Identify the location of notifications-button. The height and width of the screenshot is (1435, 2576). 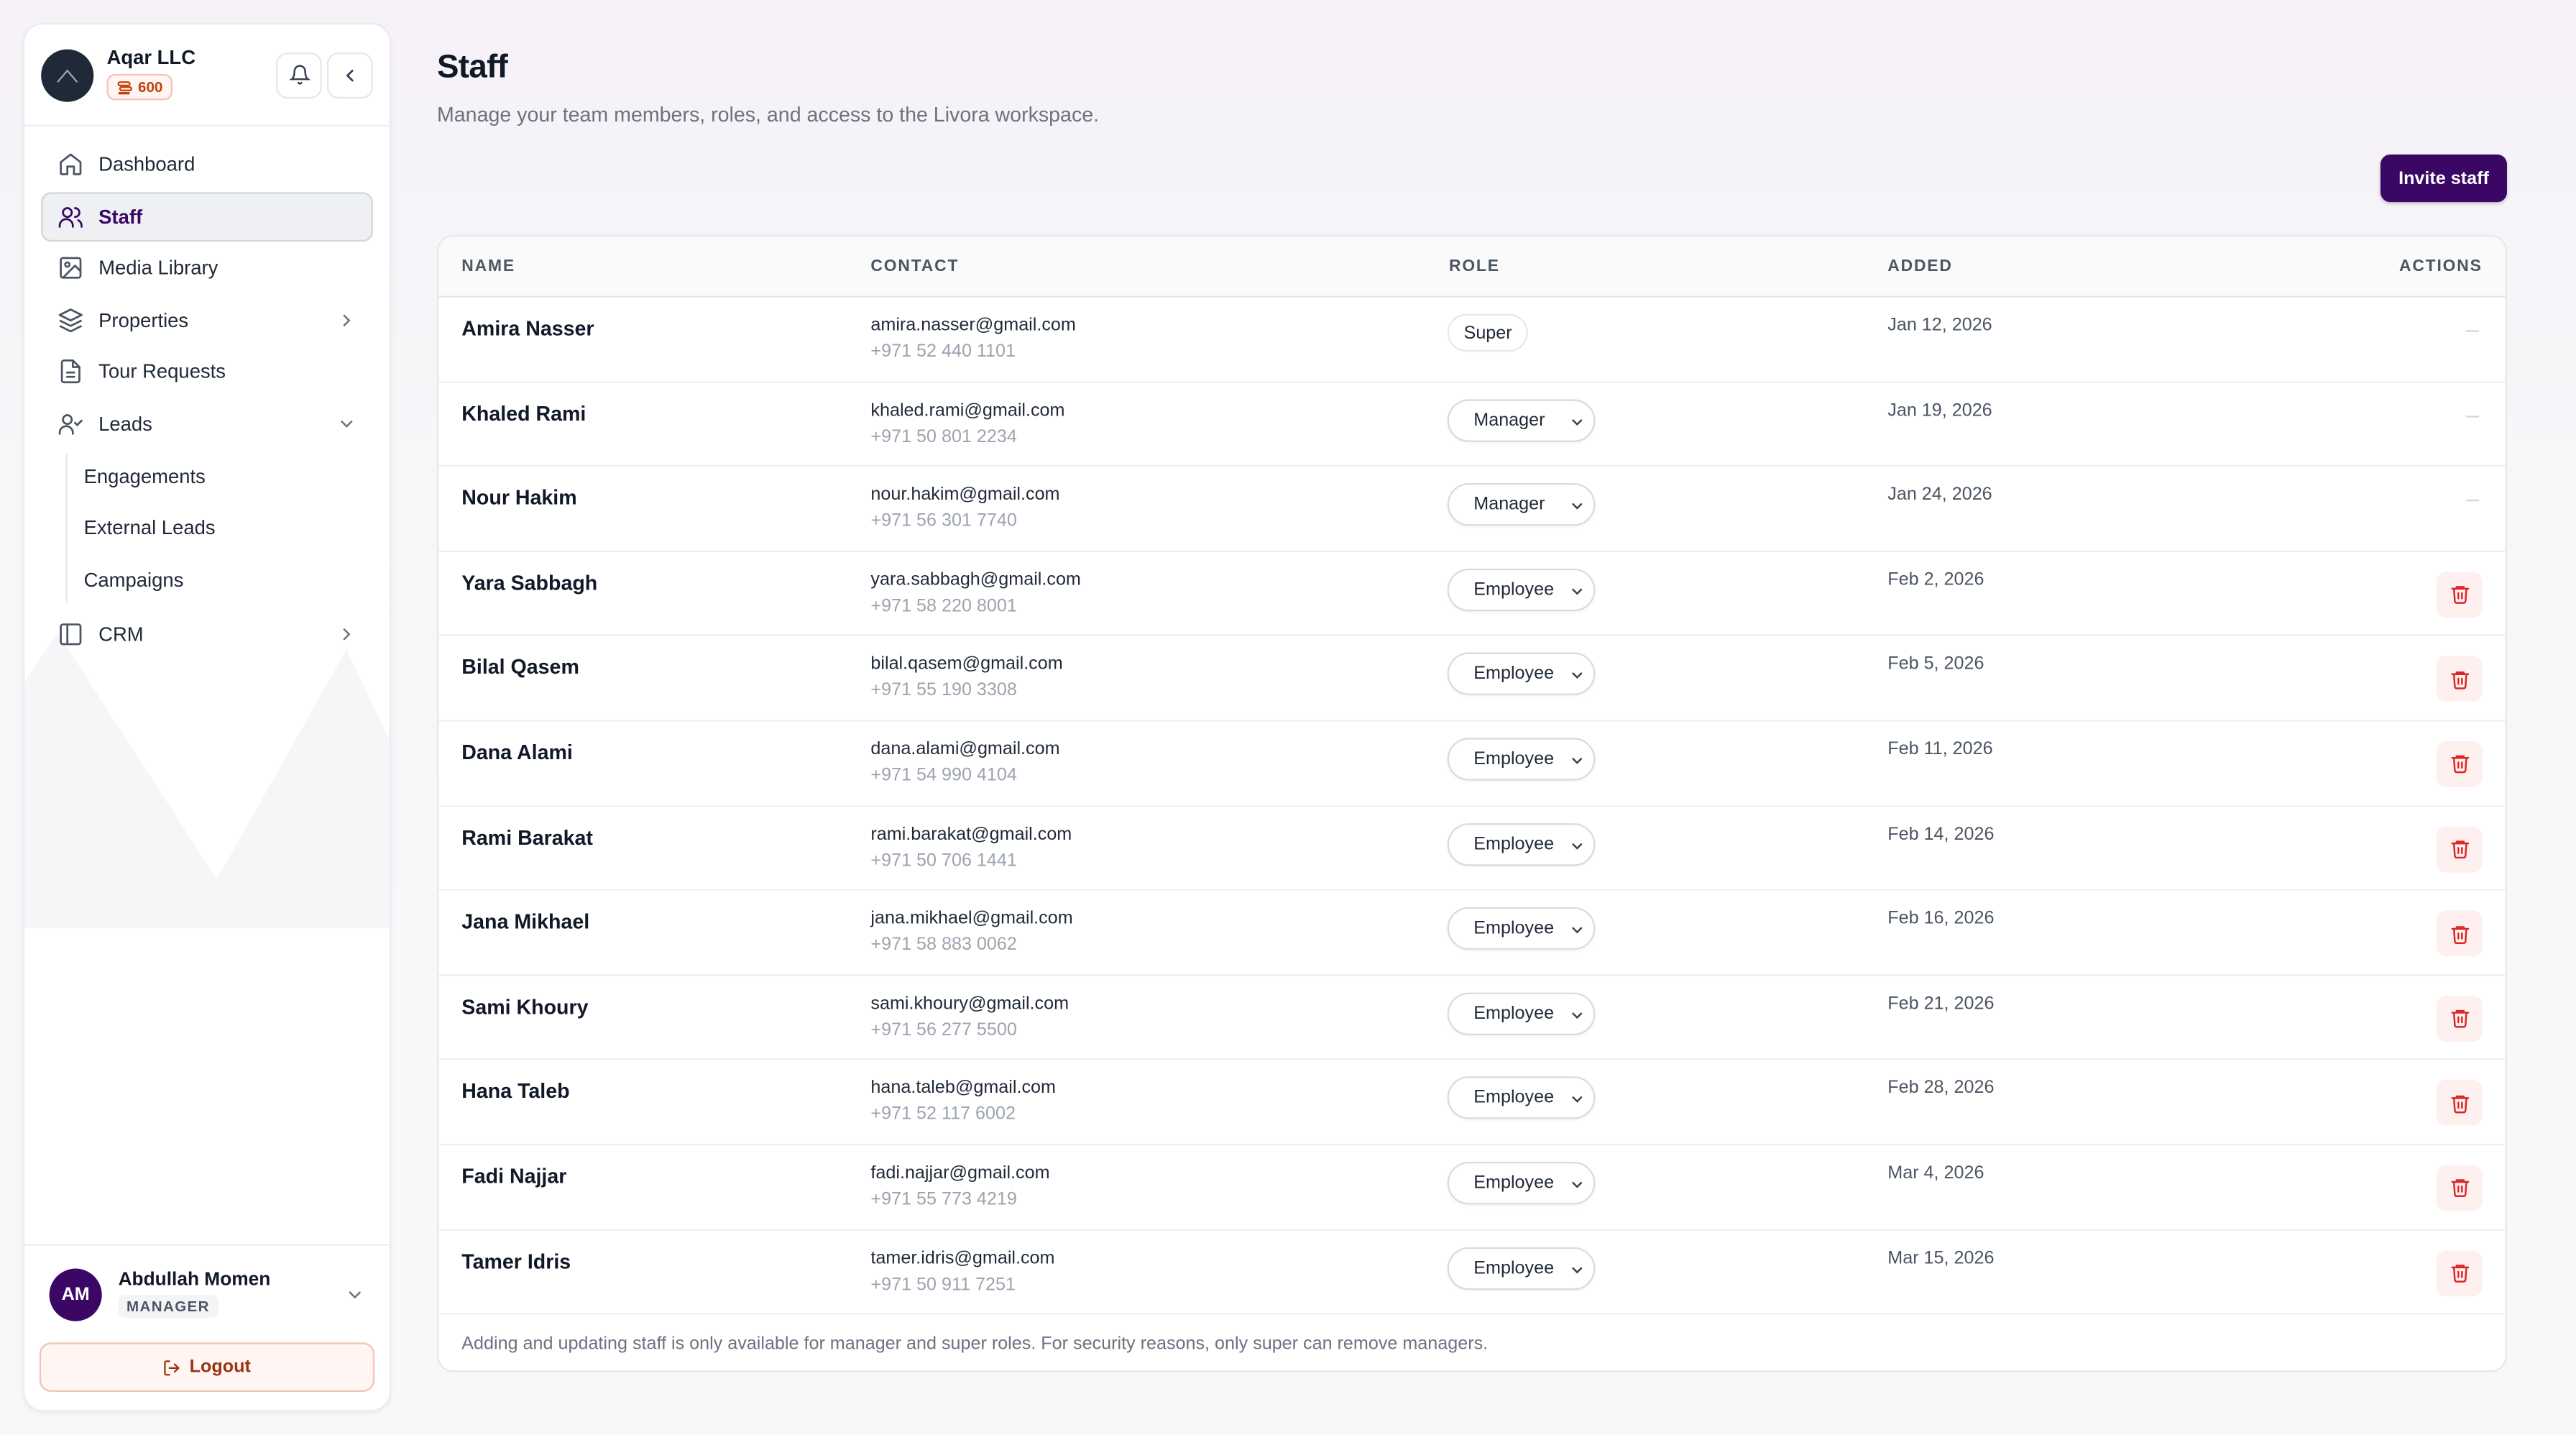
(298, 74).